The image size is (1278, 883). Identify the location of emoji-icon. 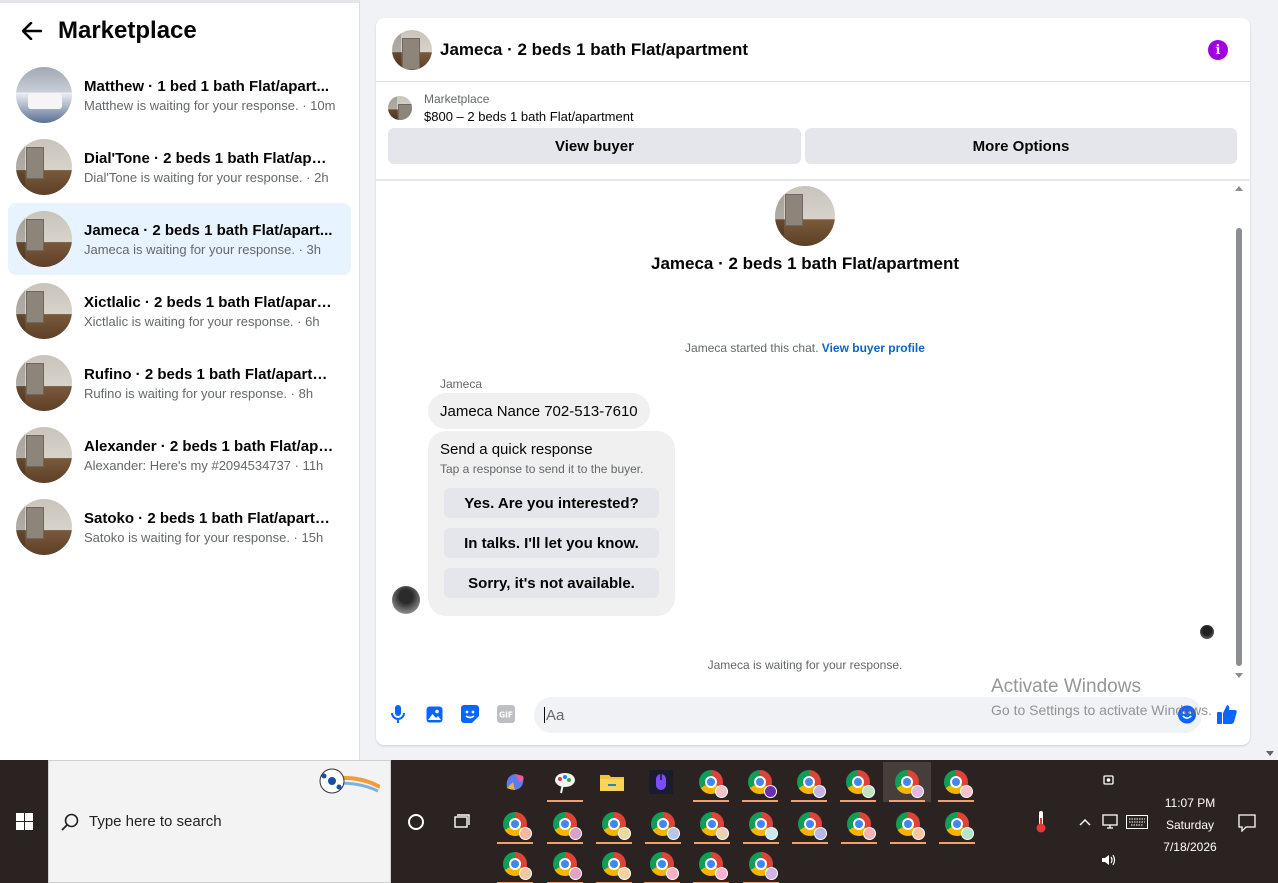
(1187, 714).